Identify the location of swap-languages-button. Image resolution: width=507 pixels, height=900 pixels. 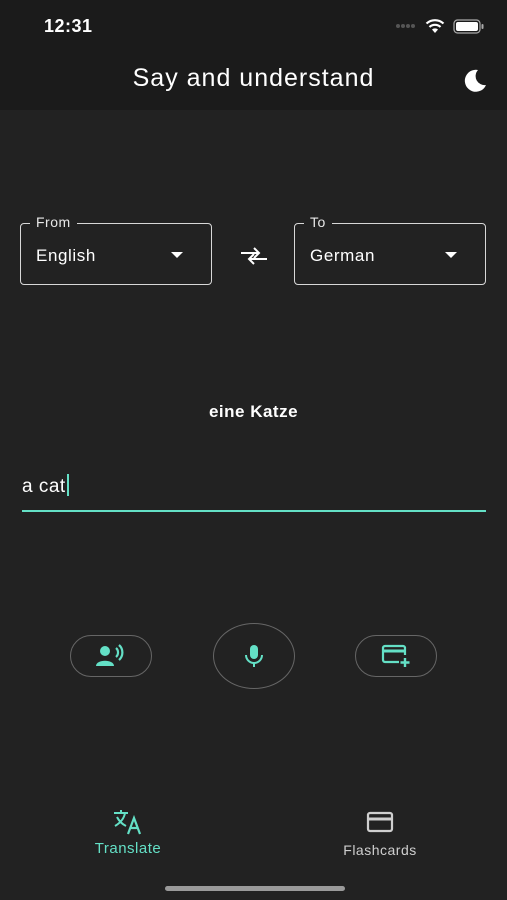
(254, 256).